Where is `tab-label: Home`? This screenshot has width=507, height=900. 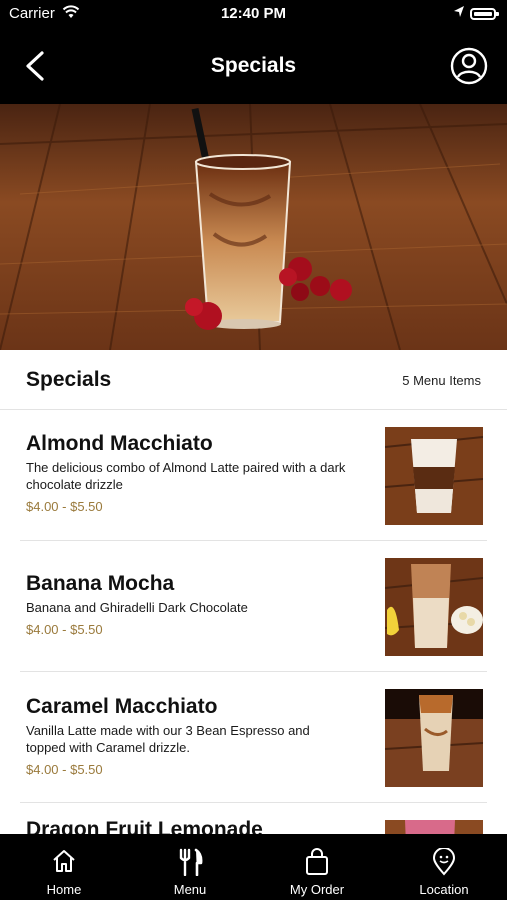
tab-label: Home is located at coordinates (64, 889).